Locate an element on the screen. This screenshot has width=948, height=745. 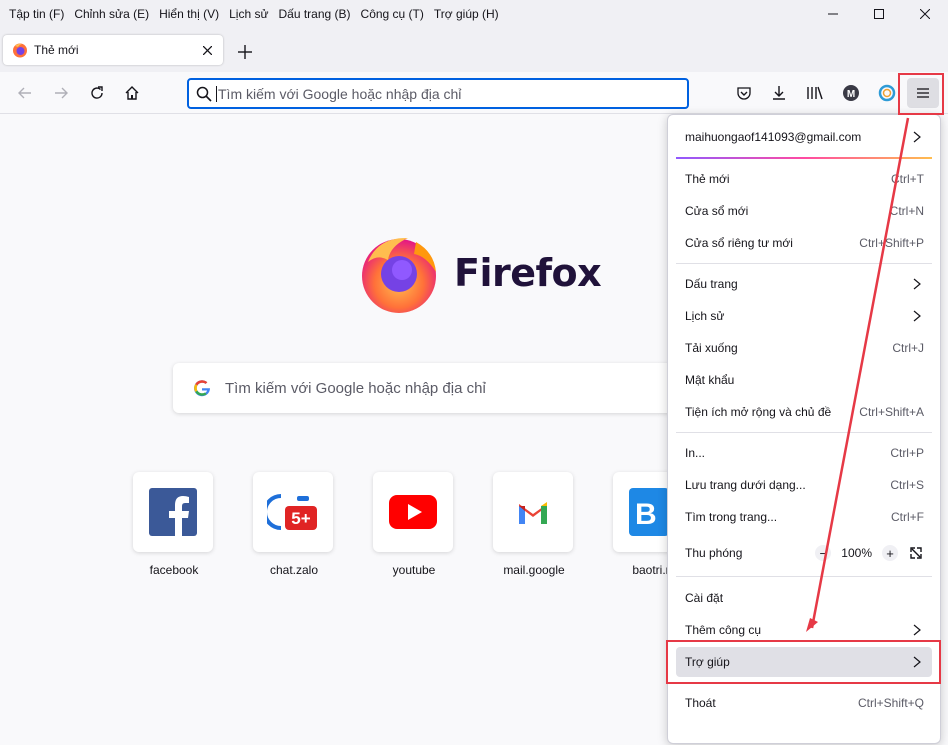
firefox-logo-icon is located at coordinates (399, 275).